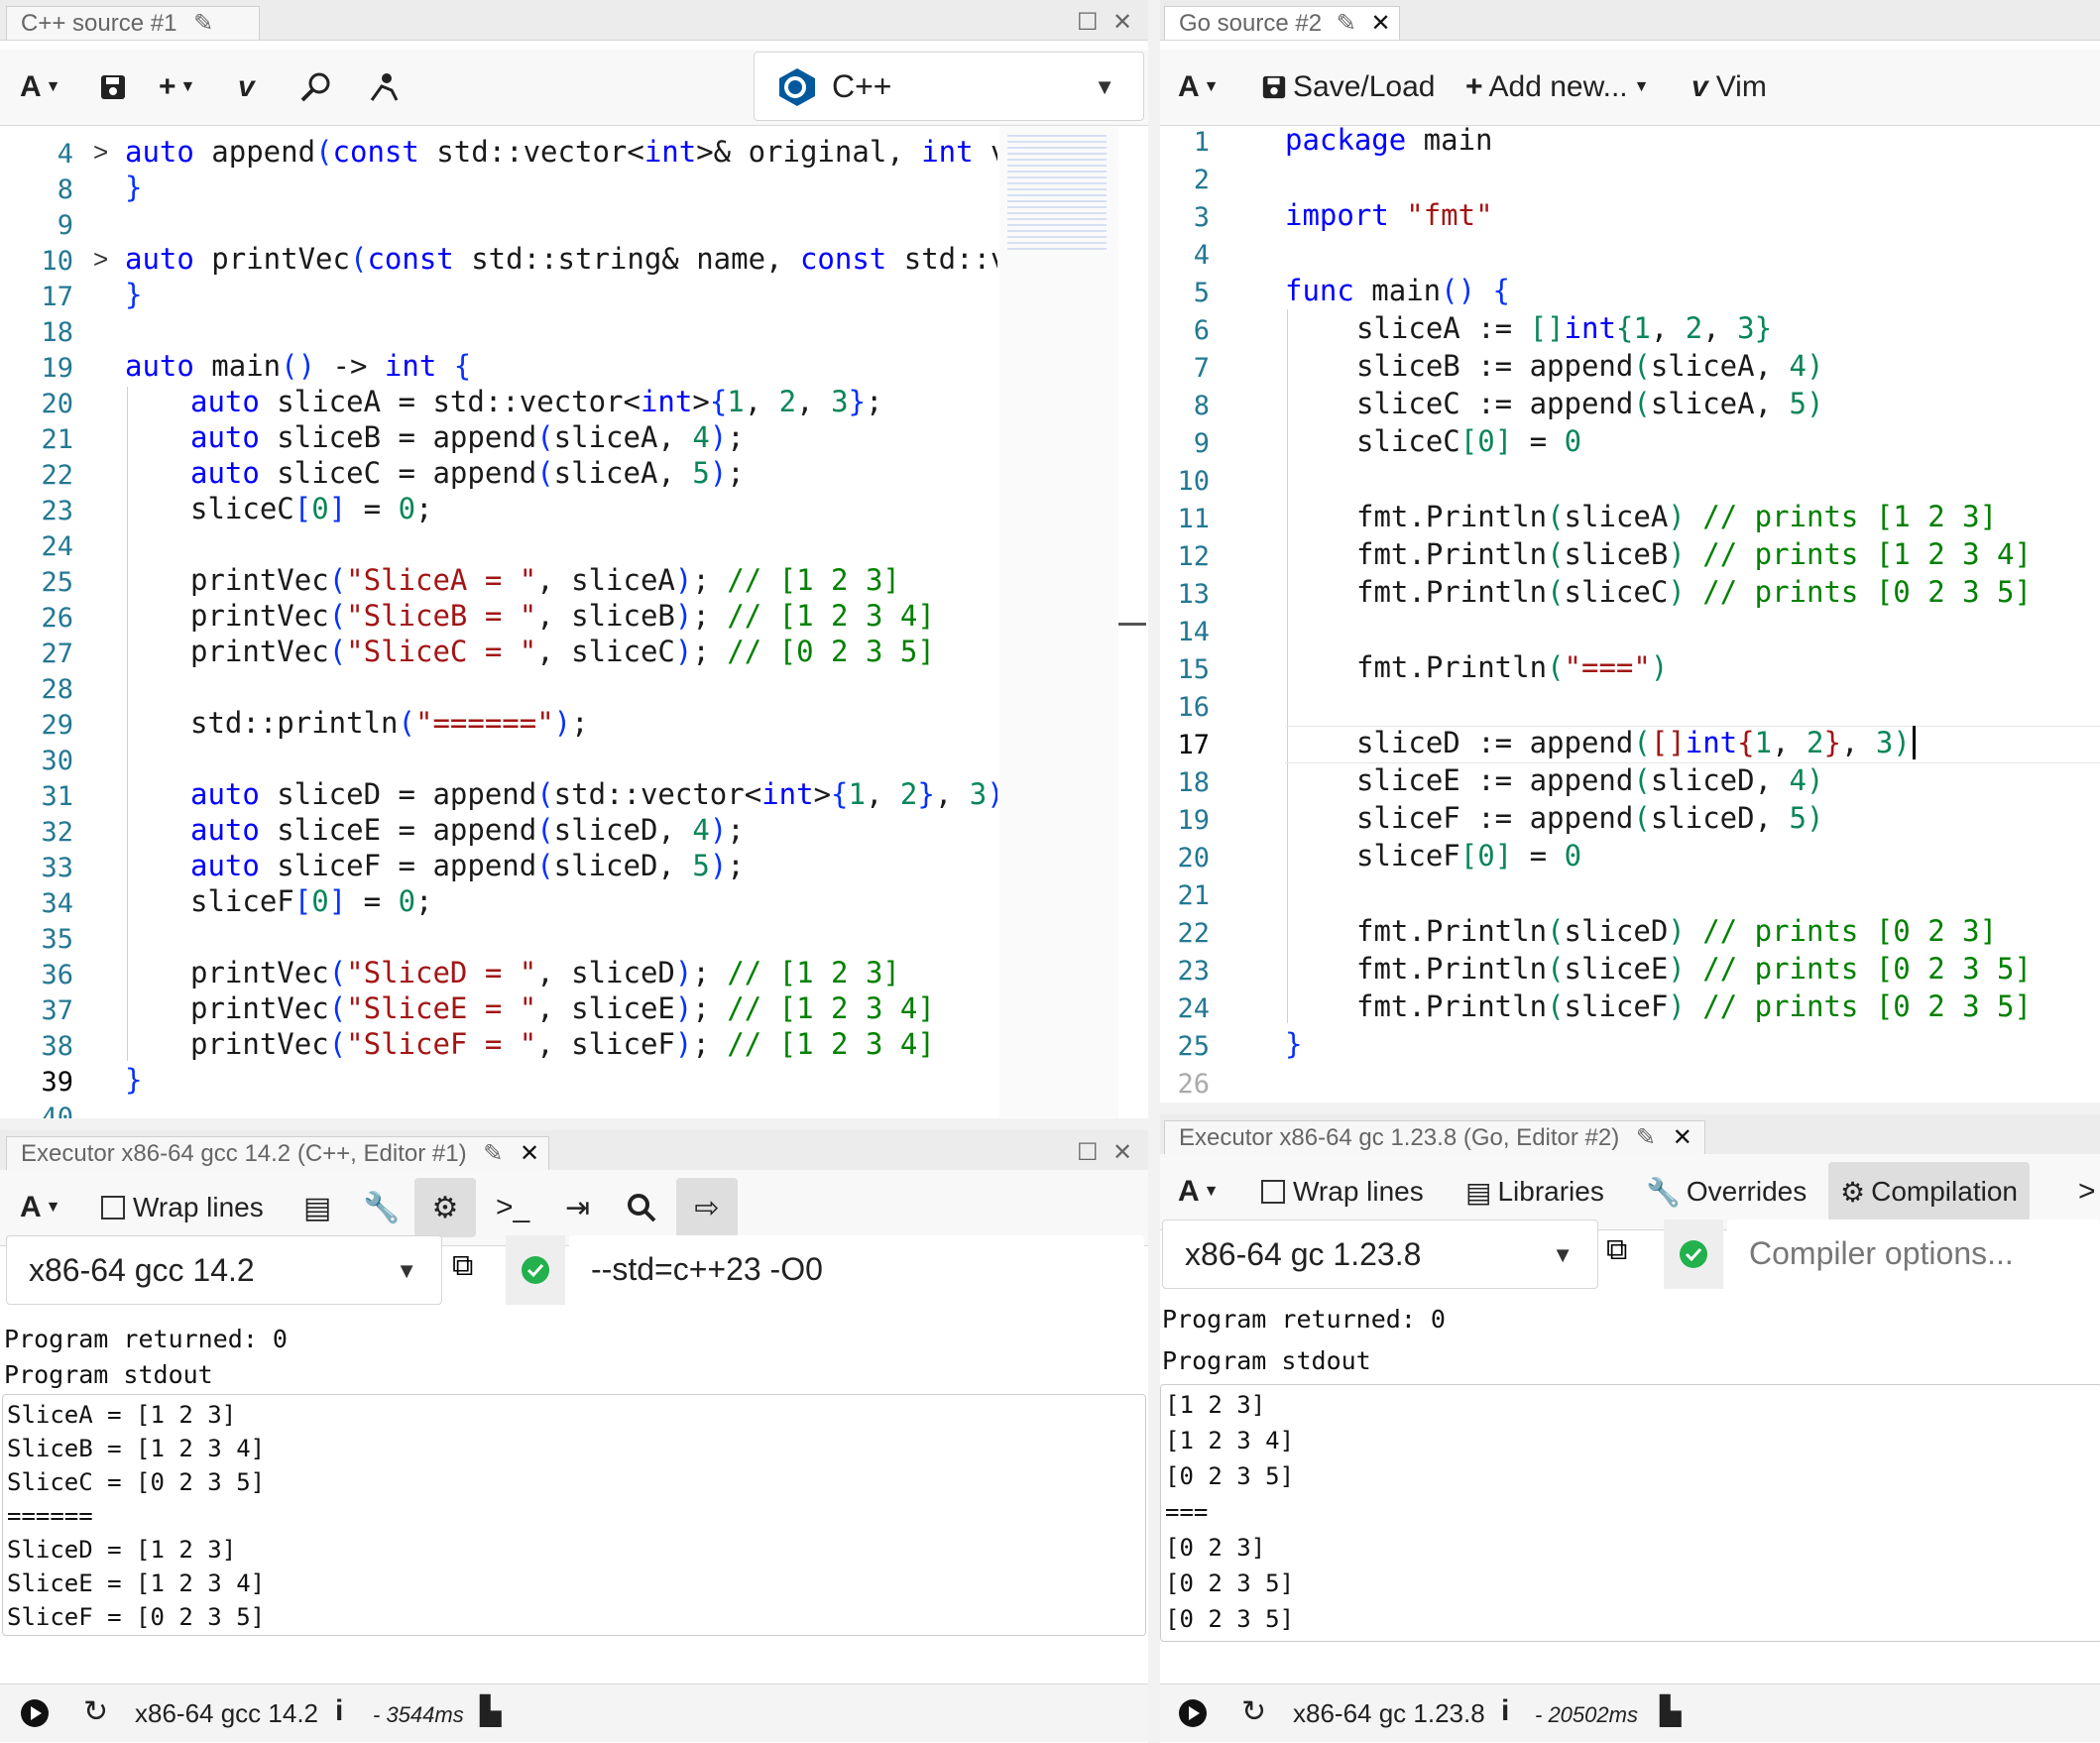 The height and width of the screenshot is (1743, 2100). What do you see at coordinates (57, 832) in the screenshot?
I see `line-number: 32` at bounding box center [57, 832].